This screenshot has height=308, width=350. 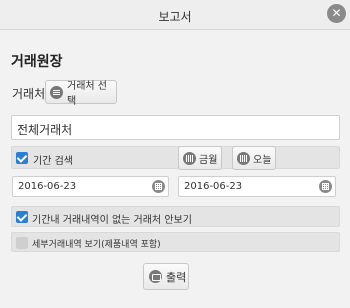 What do you see at coordinates (37, 62) in the screenshot?
I see `page-title: 거래원장` at bounding box center [37, 62].